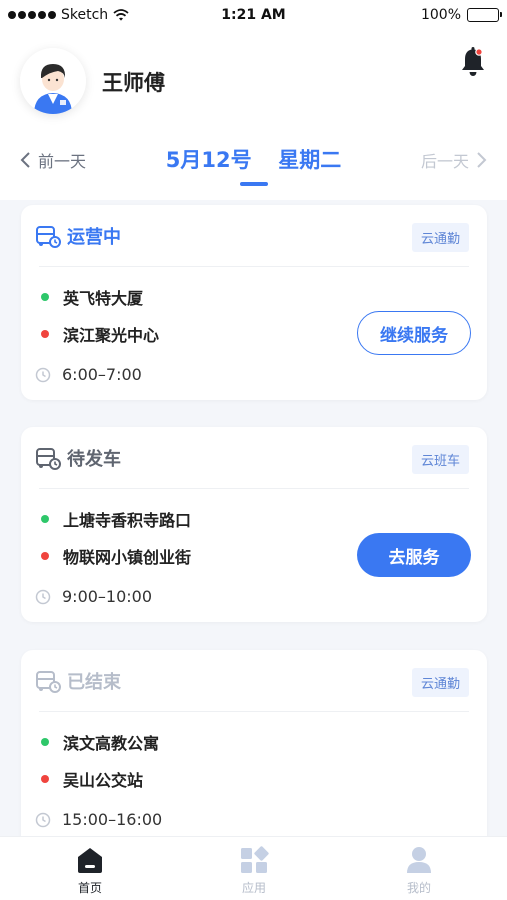  What do you see at coordinates (103, 780) in the screenshot?
I see `end-station: 吴山公交站` at bounding box center [103, 780].